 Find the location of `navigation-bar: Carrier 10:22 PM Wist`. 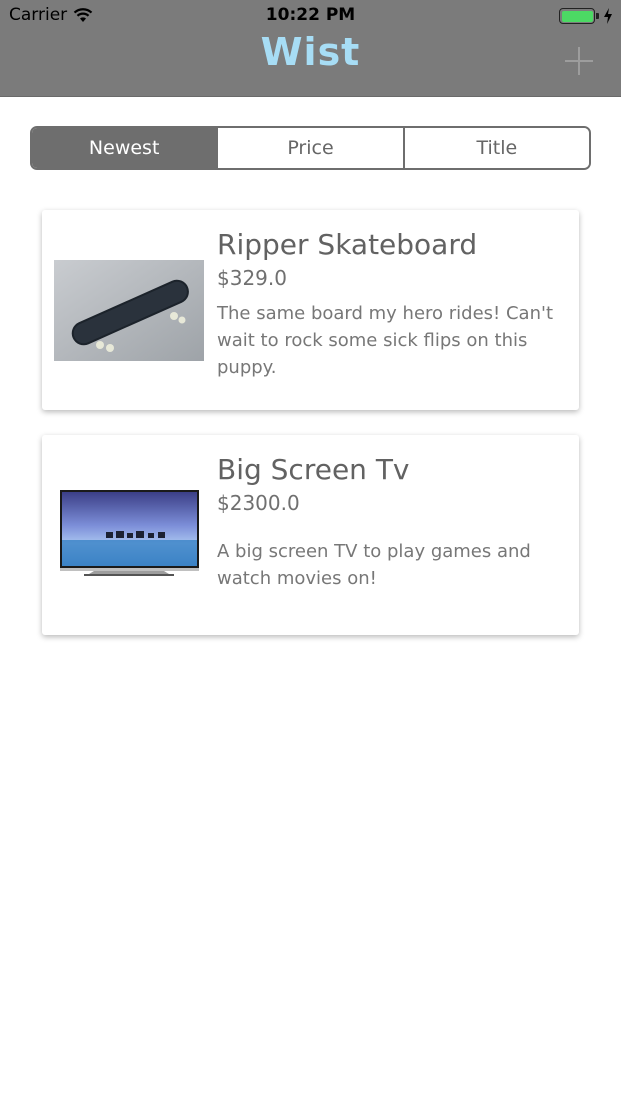

navigation-bar: Carrier 10:22 PM Wist is located at coordinates (310, 48).